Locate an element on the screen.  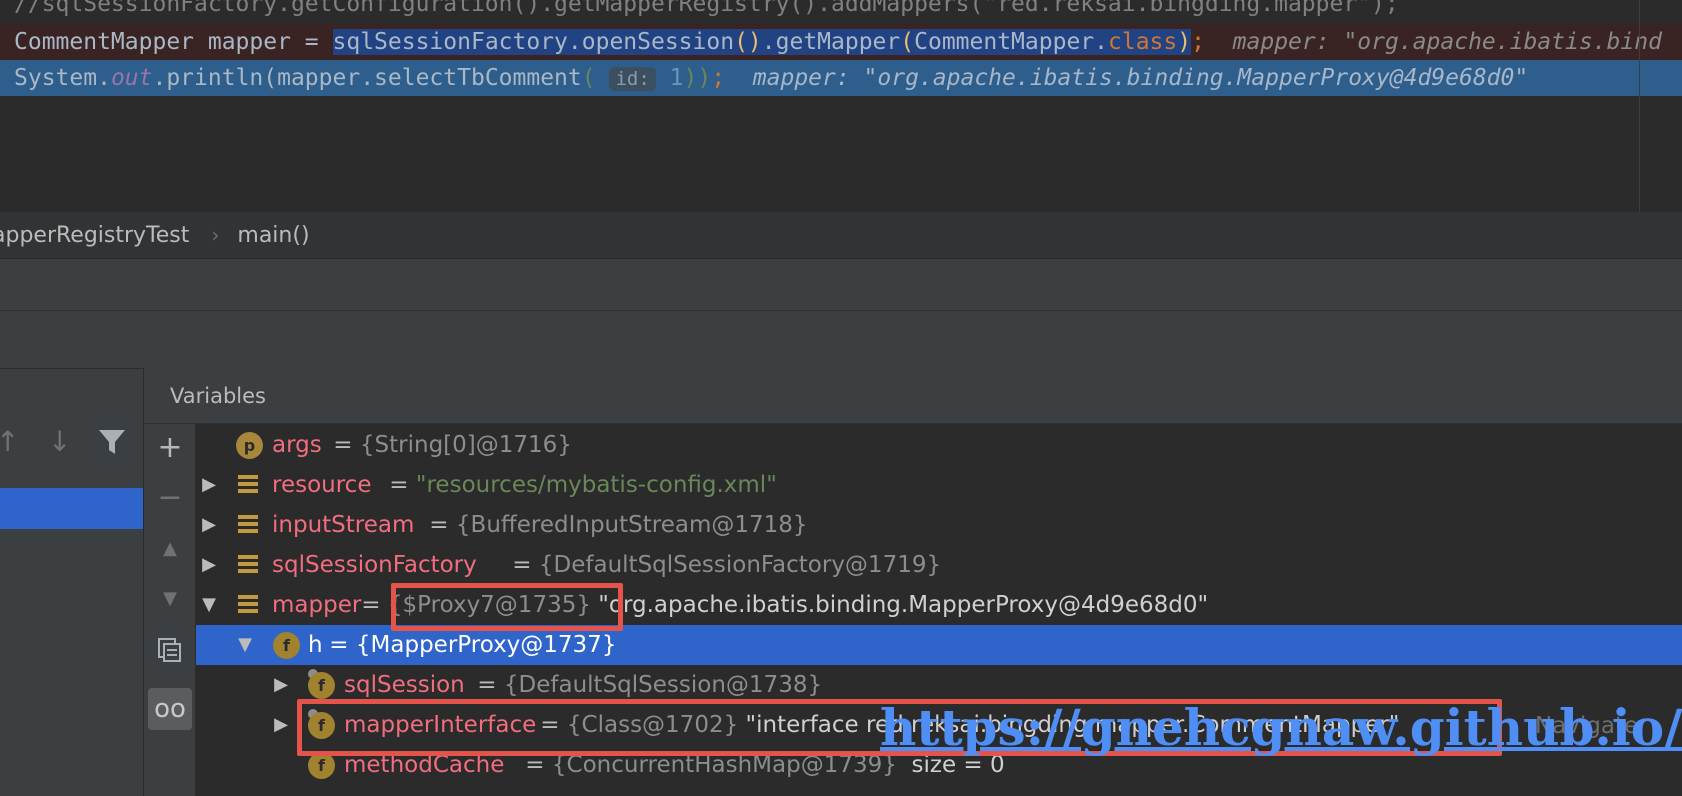
frames-toolbar: ↑ ↓ is located at coordinates (71, 450).